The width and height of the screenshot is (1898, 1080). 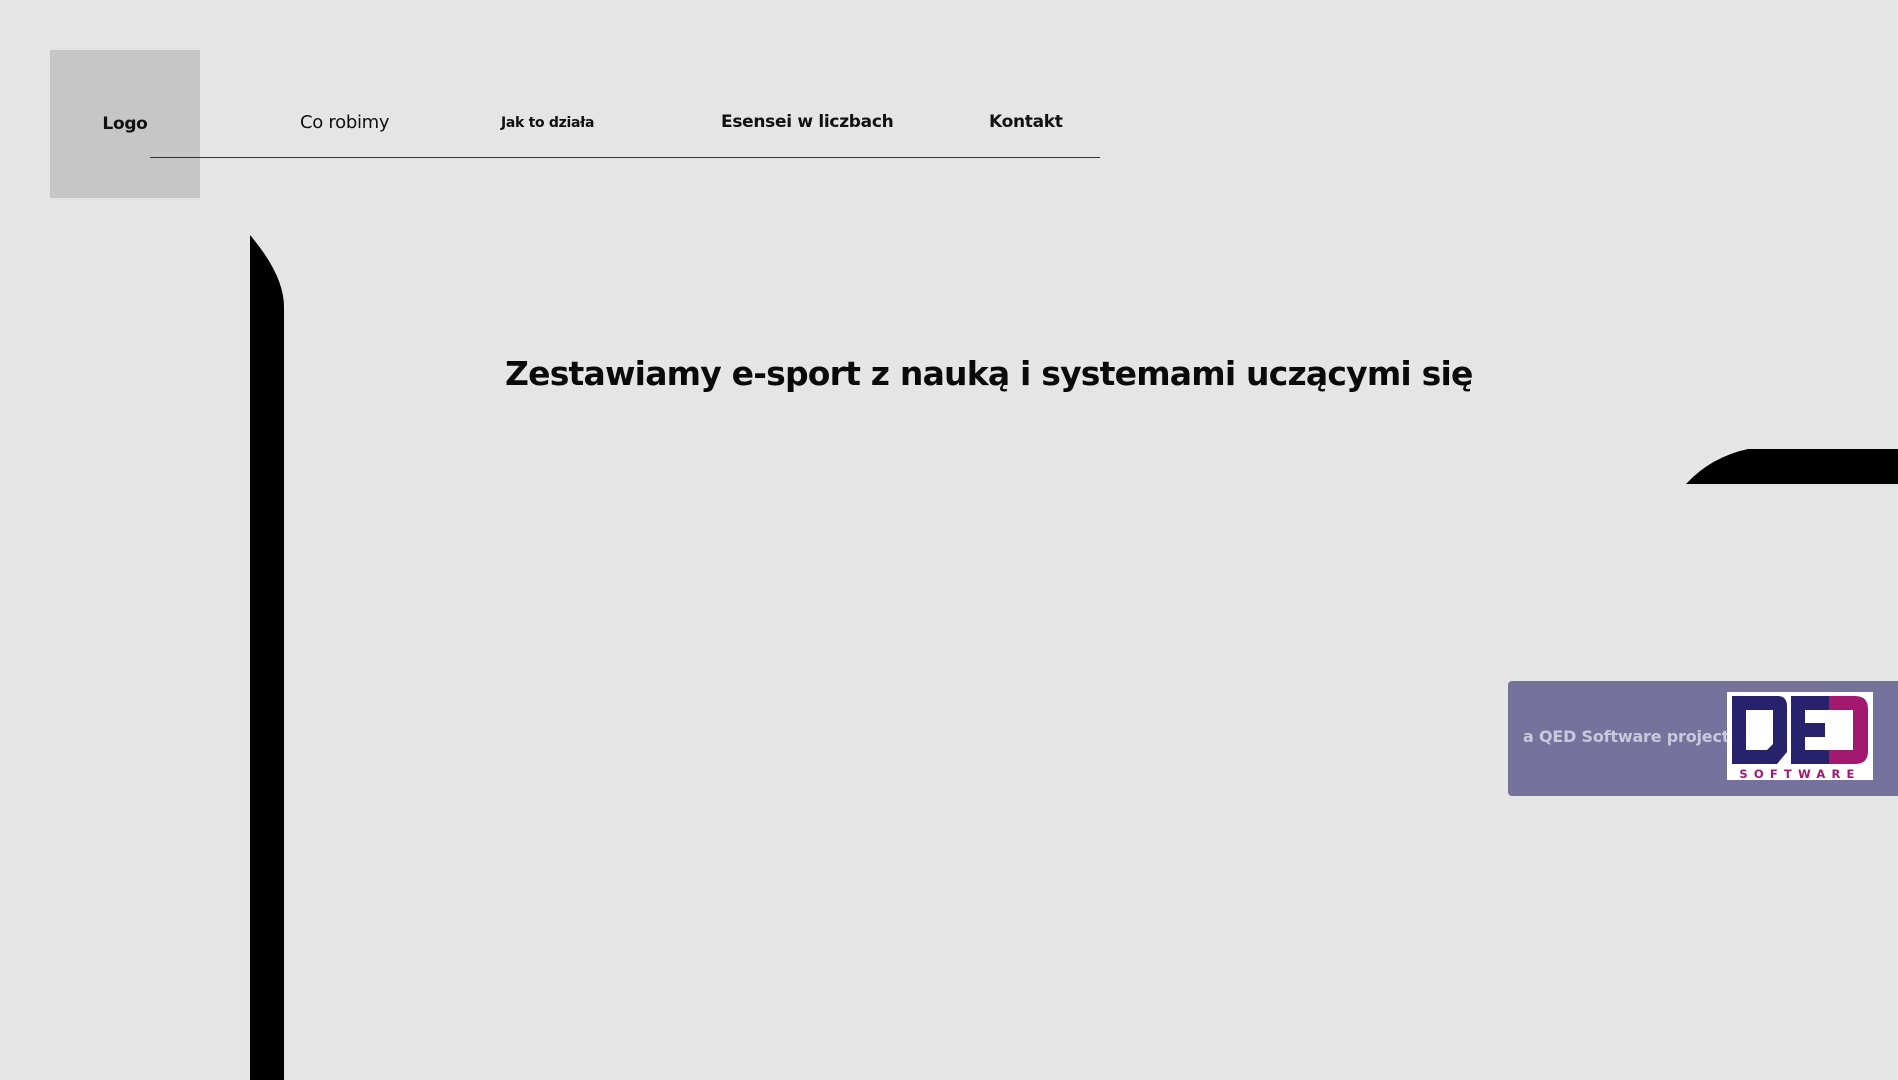 I want to click on qed-logo-mark: SOFTWARE, so click(x=1800, y=738).